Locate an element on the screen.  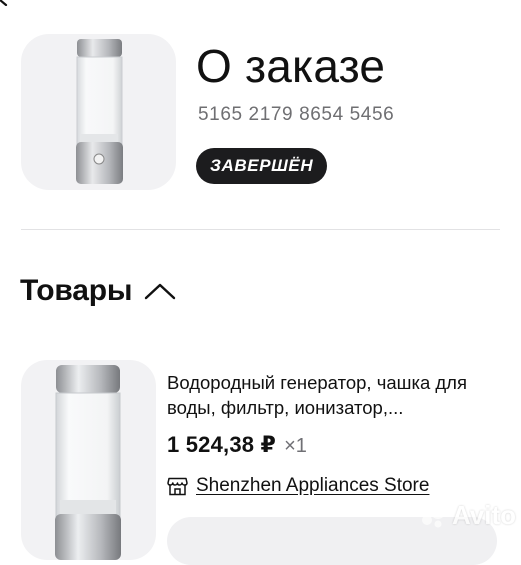
item-price: 1 524,38 ₽ is located at coordinates (222, 444).